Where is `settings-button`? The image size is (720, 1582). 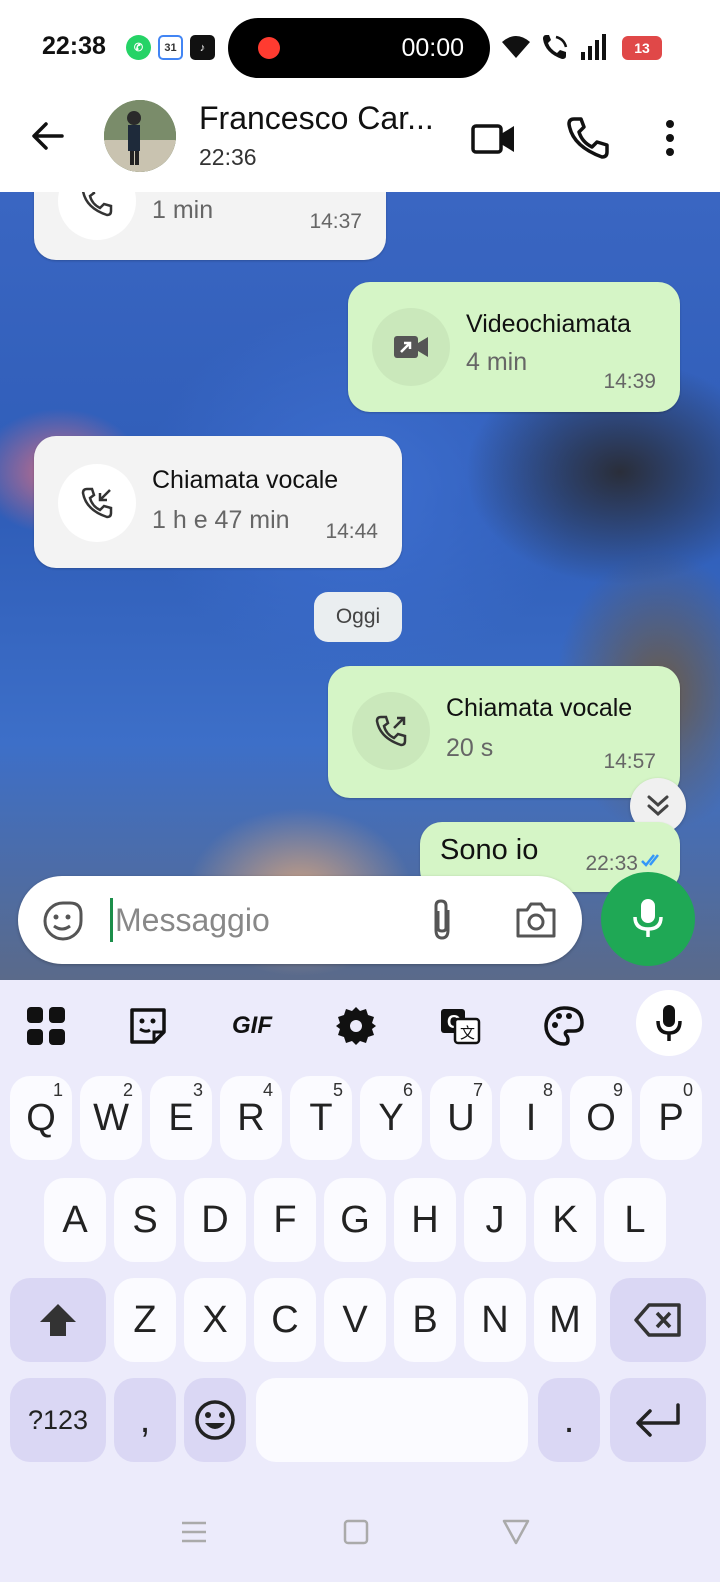
settings-button is located at coordinates (356, 1026).